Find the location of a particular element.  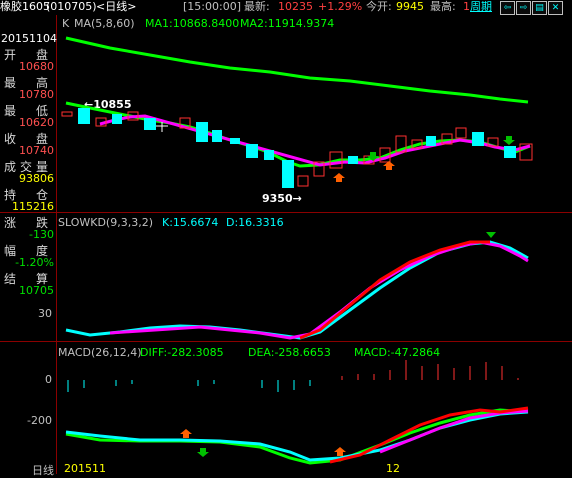

macd-dea-magenta is located at coordinates (454, 431).